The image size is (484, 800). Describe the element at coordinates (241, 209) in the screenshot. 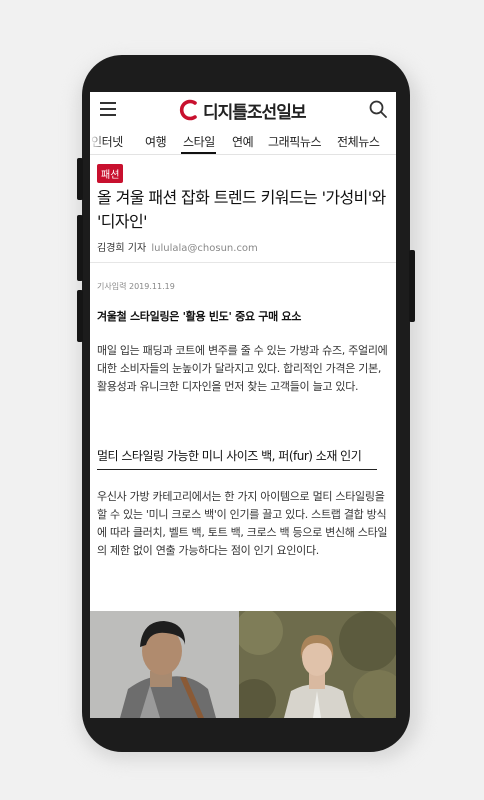

I see `article-headline: 올 겨울 패션 잡화 트렌드 키워드는 '가성비'와 '디자인'` at that location.